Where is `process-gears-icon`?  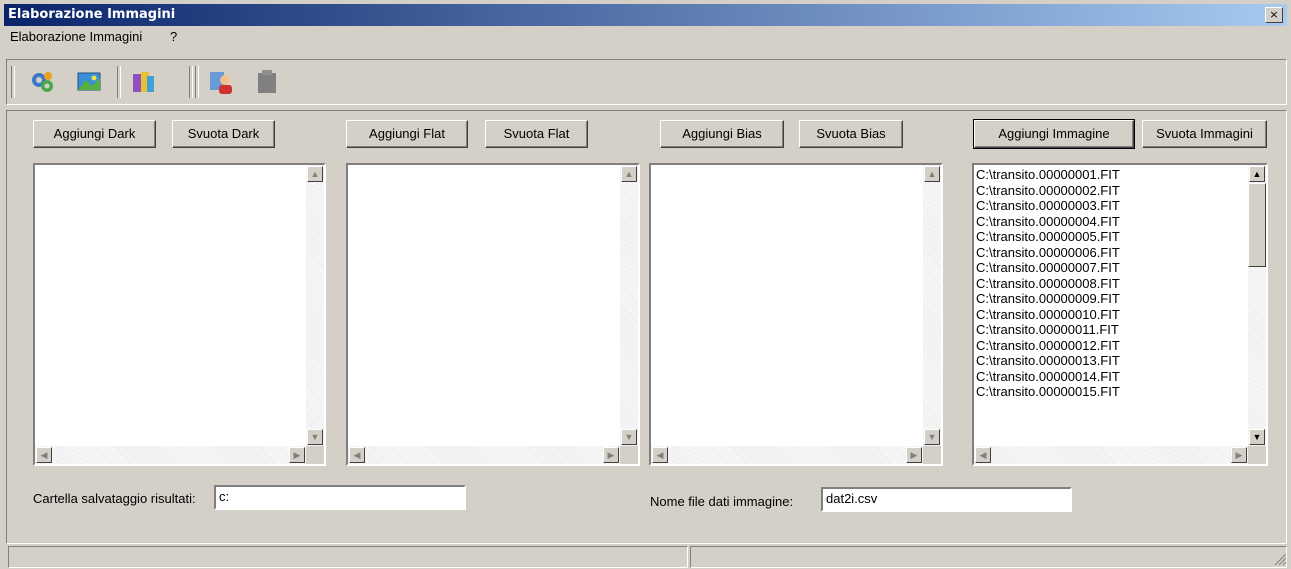 process-gears-icon is located at coordinates (43, 82).